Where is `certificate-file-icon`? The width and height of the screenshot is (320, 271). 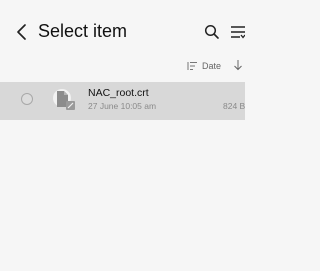
certificate-file-icon is located at coordinates (64, 100).